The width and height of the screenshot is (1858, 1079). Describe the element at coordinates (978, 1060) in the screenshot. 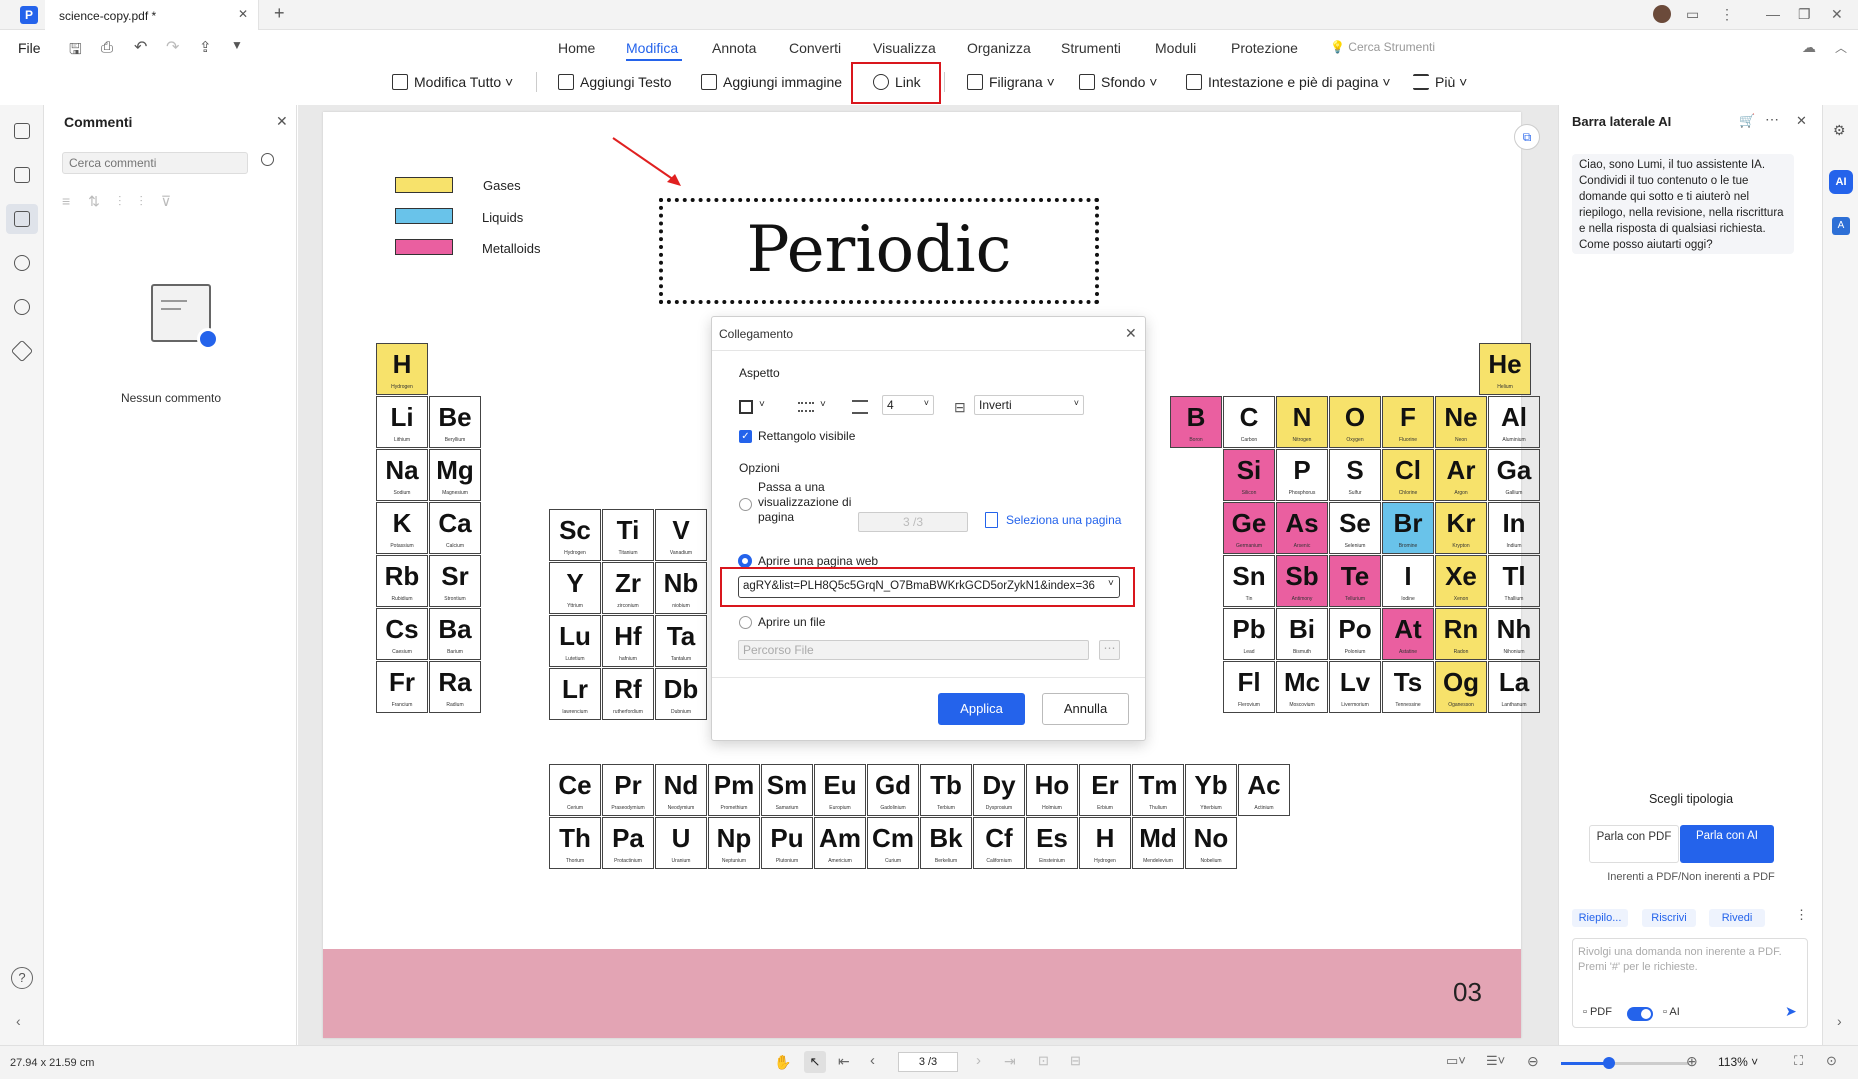

I see `next-page-icon: ›` at that location.